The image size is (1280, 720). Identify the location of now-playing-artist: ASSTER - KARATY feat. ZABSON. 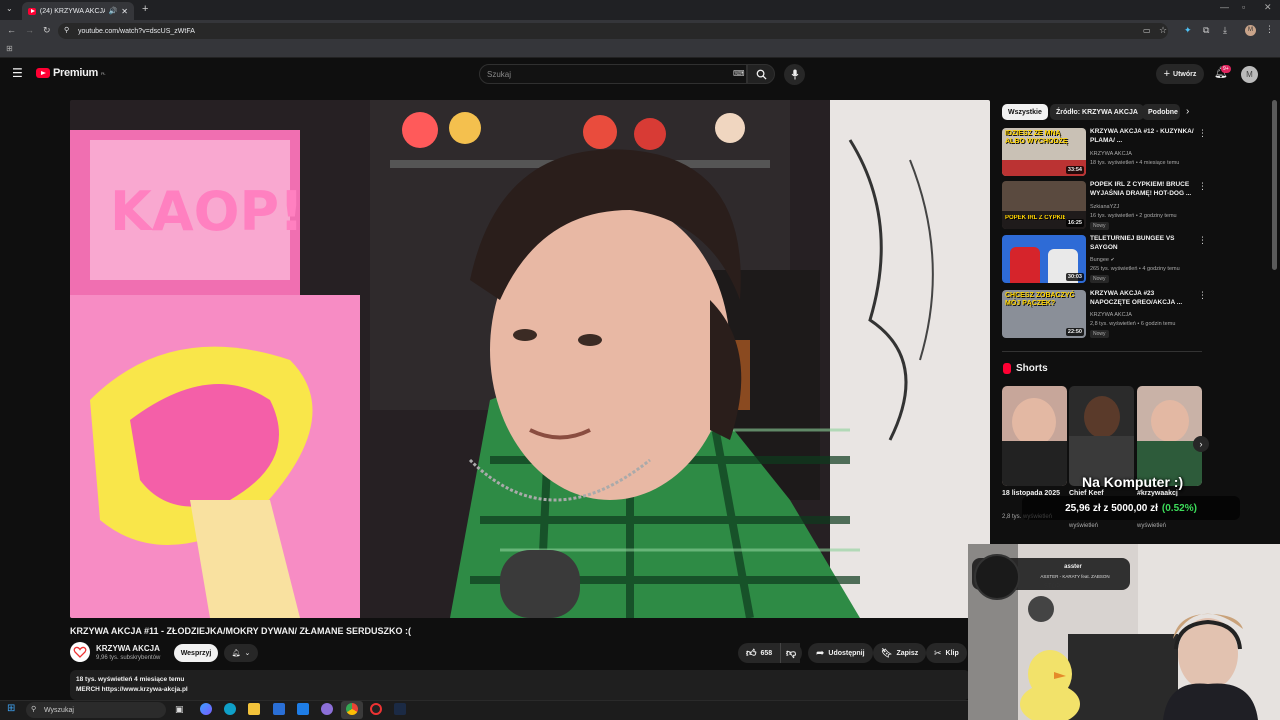
(1075, 576).